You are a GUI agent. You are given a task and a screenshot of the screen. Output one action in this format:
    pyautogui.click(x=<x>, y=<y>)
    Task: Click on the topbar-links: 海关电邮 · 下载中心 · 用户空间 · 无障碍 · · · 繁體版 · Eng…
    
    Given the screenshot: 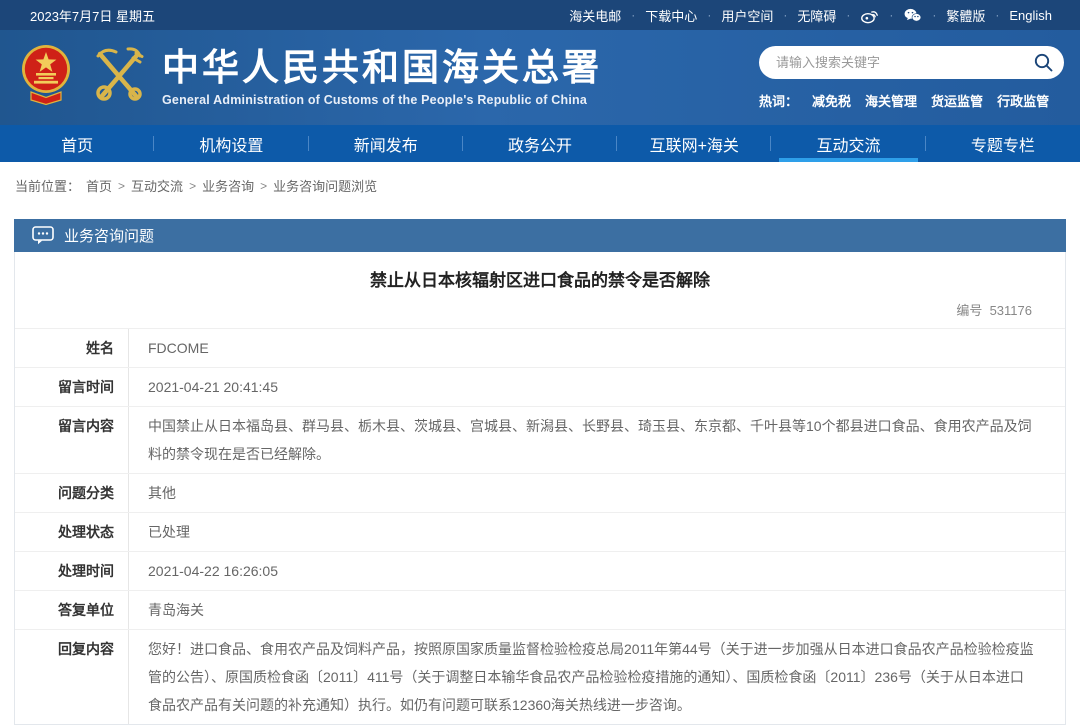 What is the action you would take?
    pyautogui.click(x=810, y=15)
    